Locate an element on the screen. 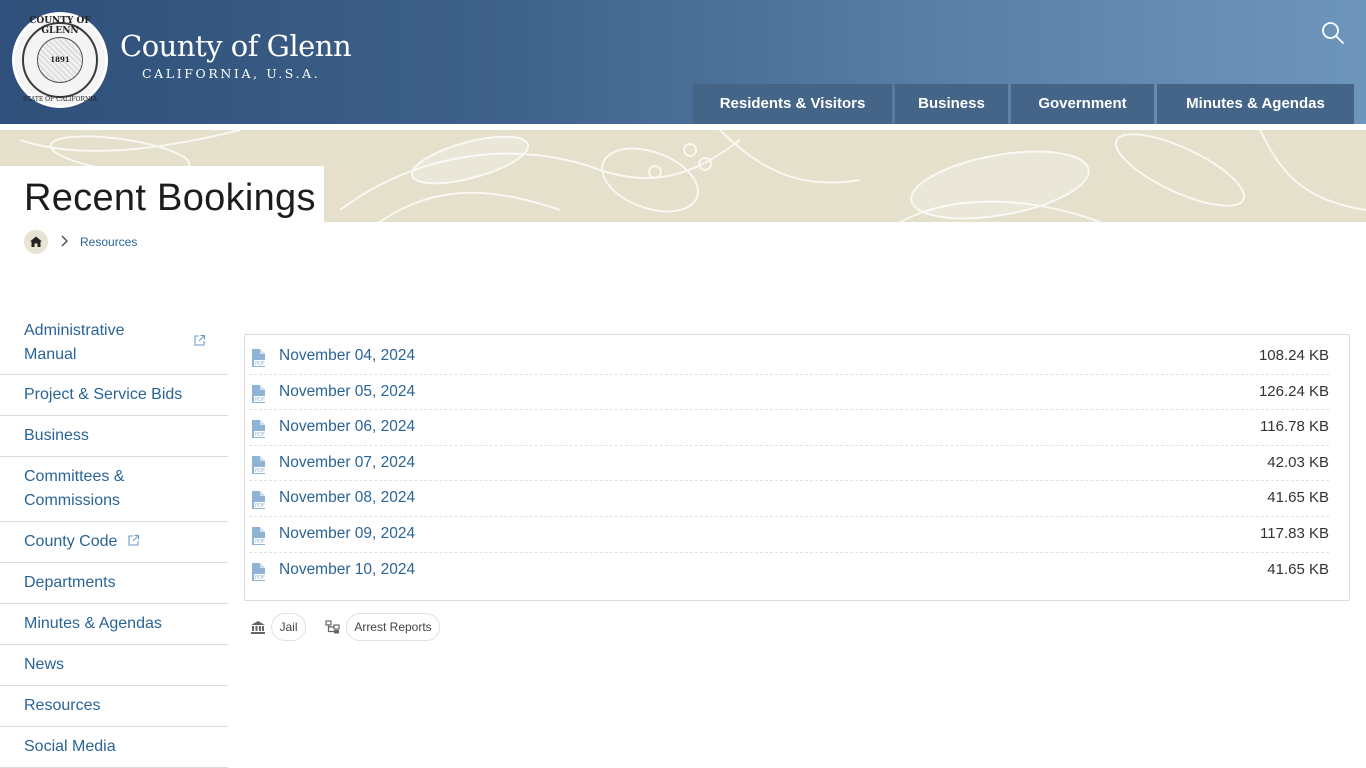 The width and height of the screenshot is (1366, 768). county-seal: COUNTY OF GLENN 1891 STATE OF CALIFORNIA is located at coordinates (60, 60).